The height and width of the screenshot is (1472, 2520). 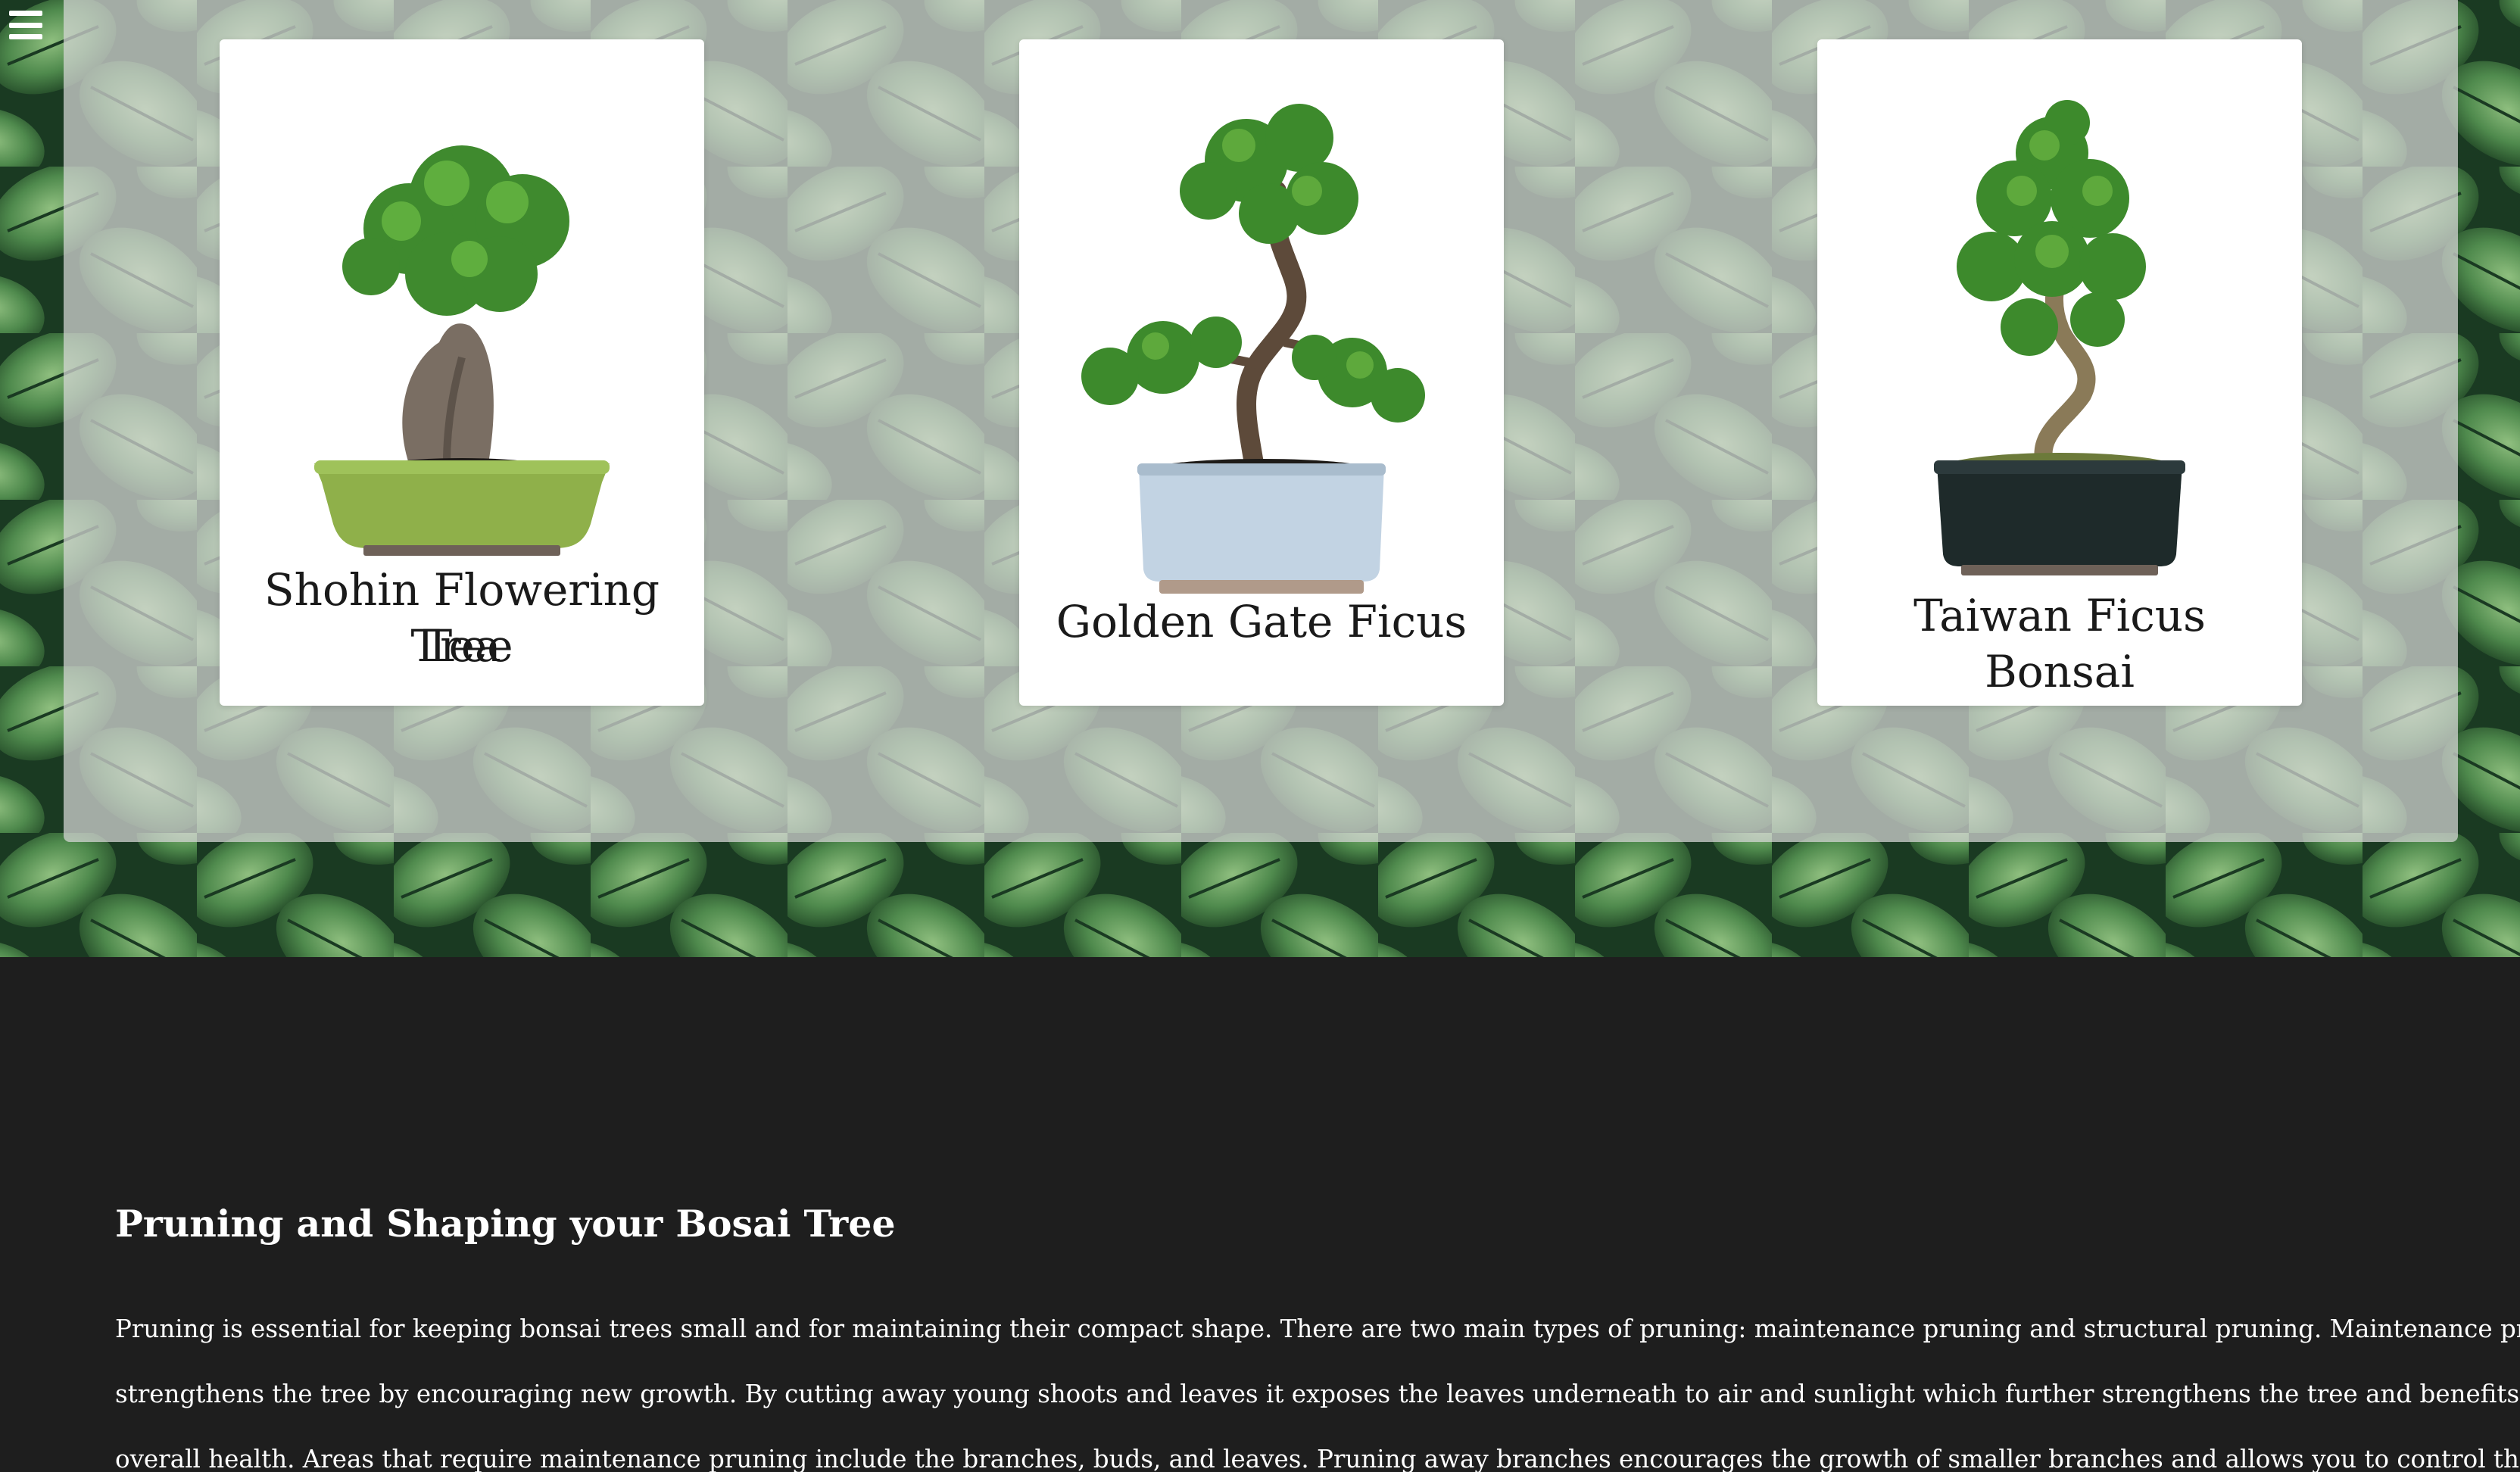 What do you see at coordinates (462, 372) in the screenshot?
I see `product-card-shohin-flowering-tea-tree: Shohin Flowering Tea Tree` at bounding box center [462, 372].